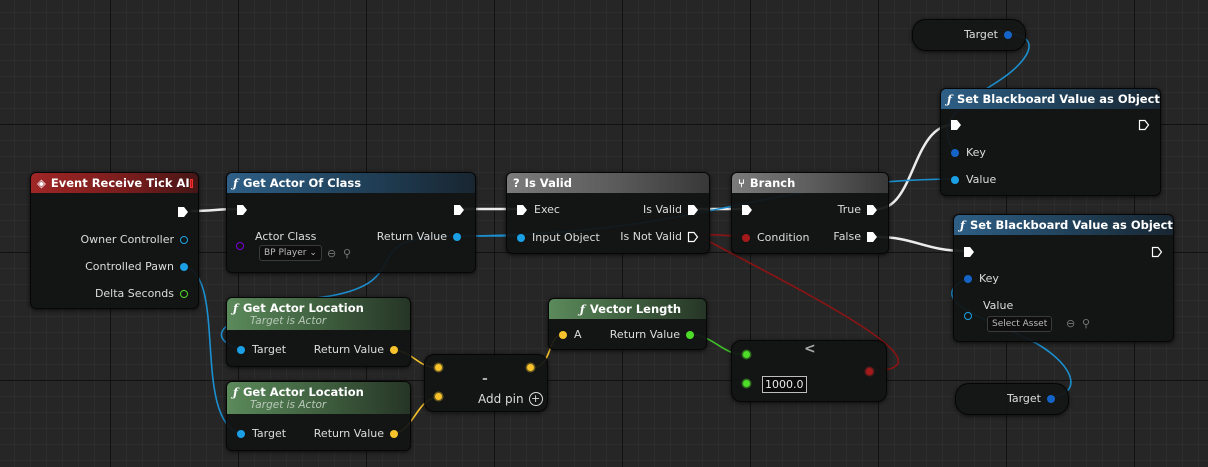  What do you see at coordinates (269, 433) in the screenshot?
I see `pin-label: Target` at bounding box center [269, 433].